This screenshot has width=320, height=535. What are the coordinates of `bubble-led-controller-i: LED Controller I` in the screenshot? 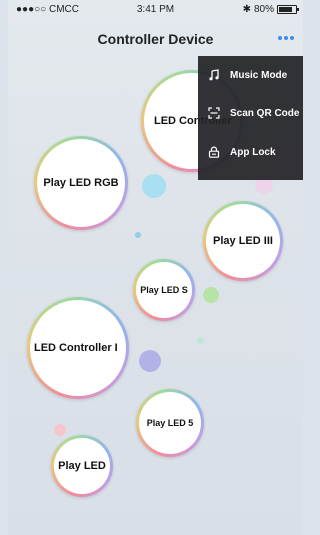 It's located at (78, 348).